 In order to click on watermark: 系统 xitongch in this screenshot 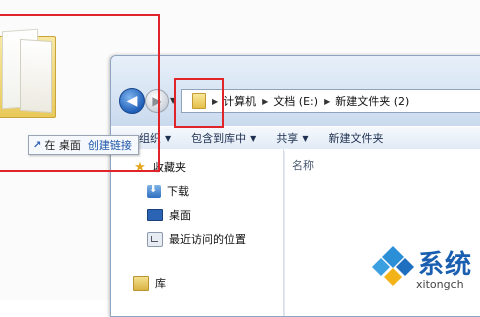, I will do `click(425, 269)`.